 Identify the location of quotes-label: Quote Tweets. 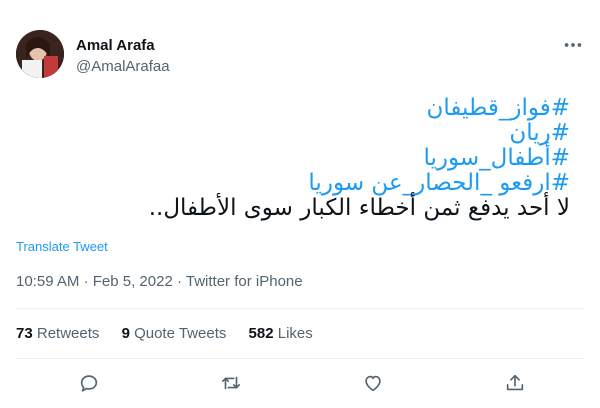
(180, 333).